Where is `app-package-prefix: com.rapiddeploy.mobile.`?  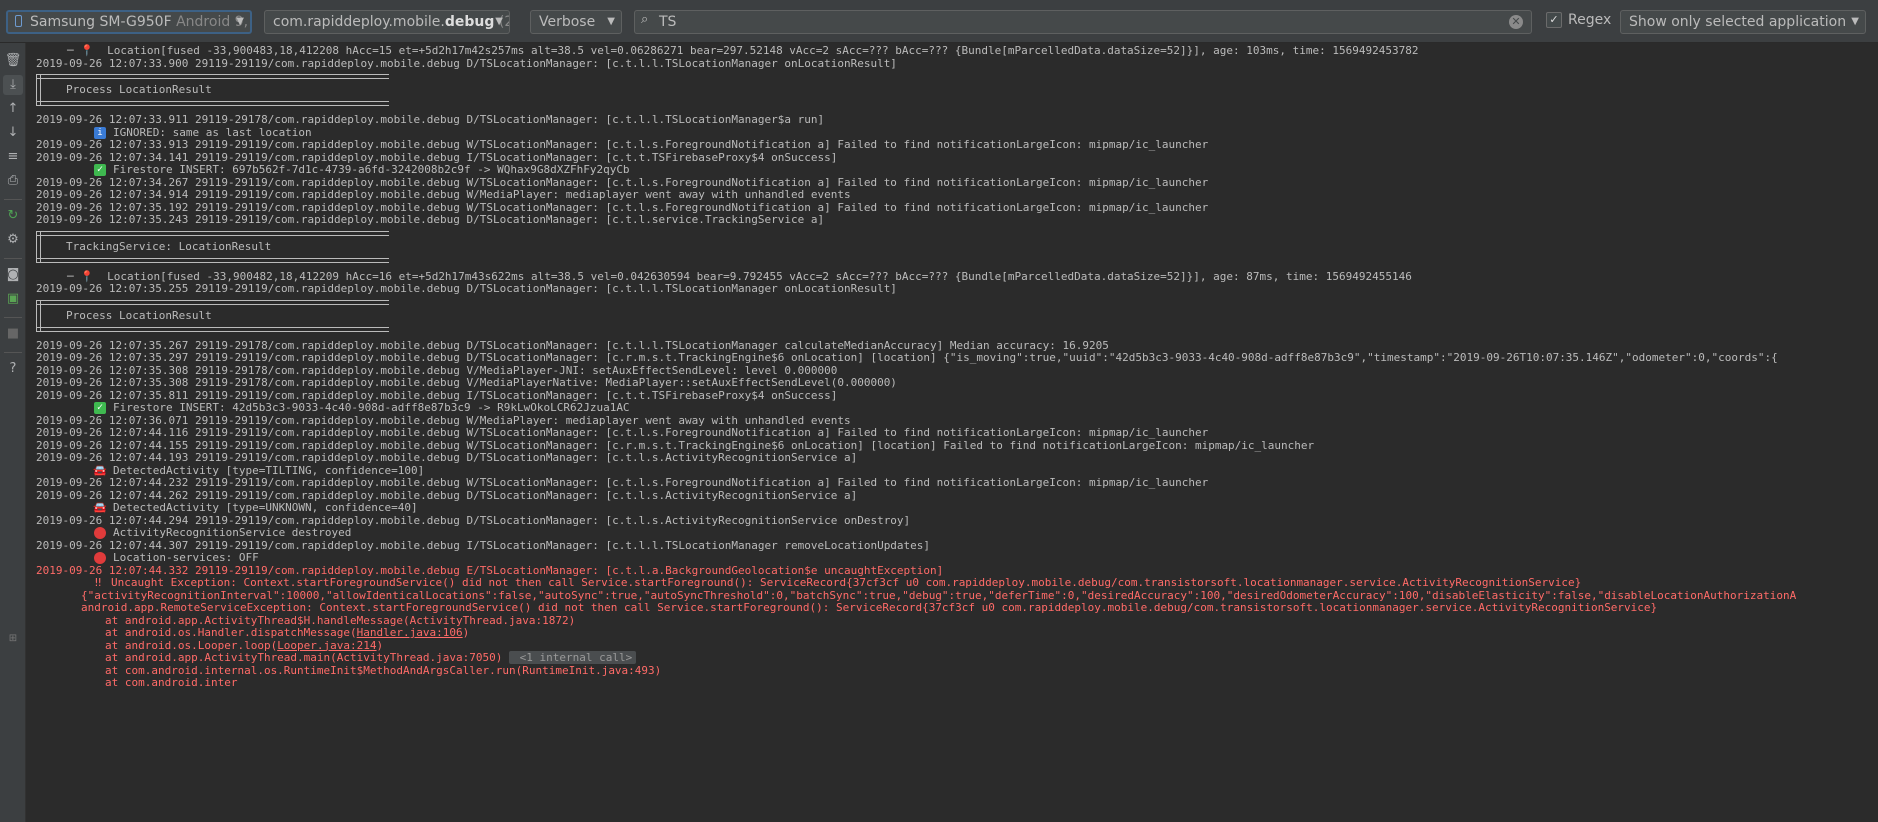 app-package-prefix: com.rapiddeploy.mobile. is located at coordinates (359, 22).